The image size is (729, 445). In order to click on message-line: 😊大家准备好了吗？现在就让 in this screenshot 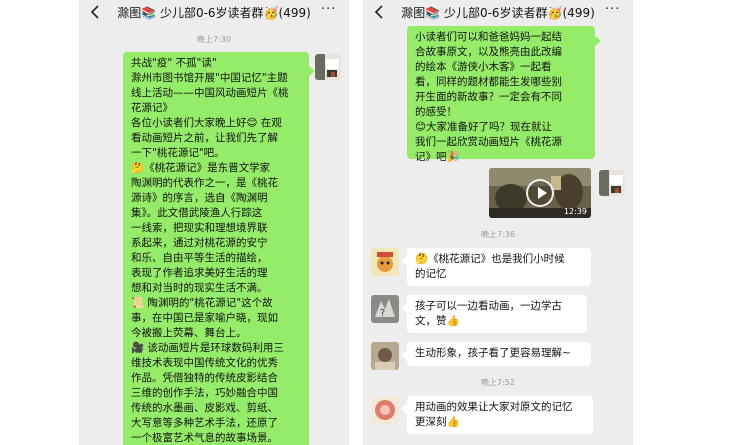, I will do `click(483, 127)`.